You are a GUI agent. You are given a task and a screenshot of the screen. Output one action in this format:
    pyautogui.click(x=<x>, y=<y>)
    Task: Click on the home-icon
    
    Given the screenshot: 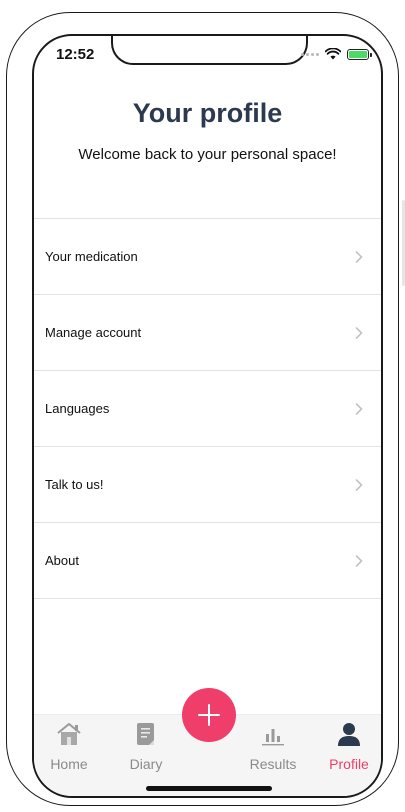 What is the action you would take?
    pyautogui.click(x=69, y=734)
    